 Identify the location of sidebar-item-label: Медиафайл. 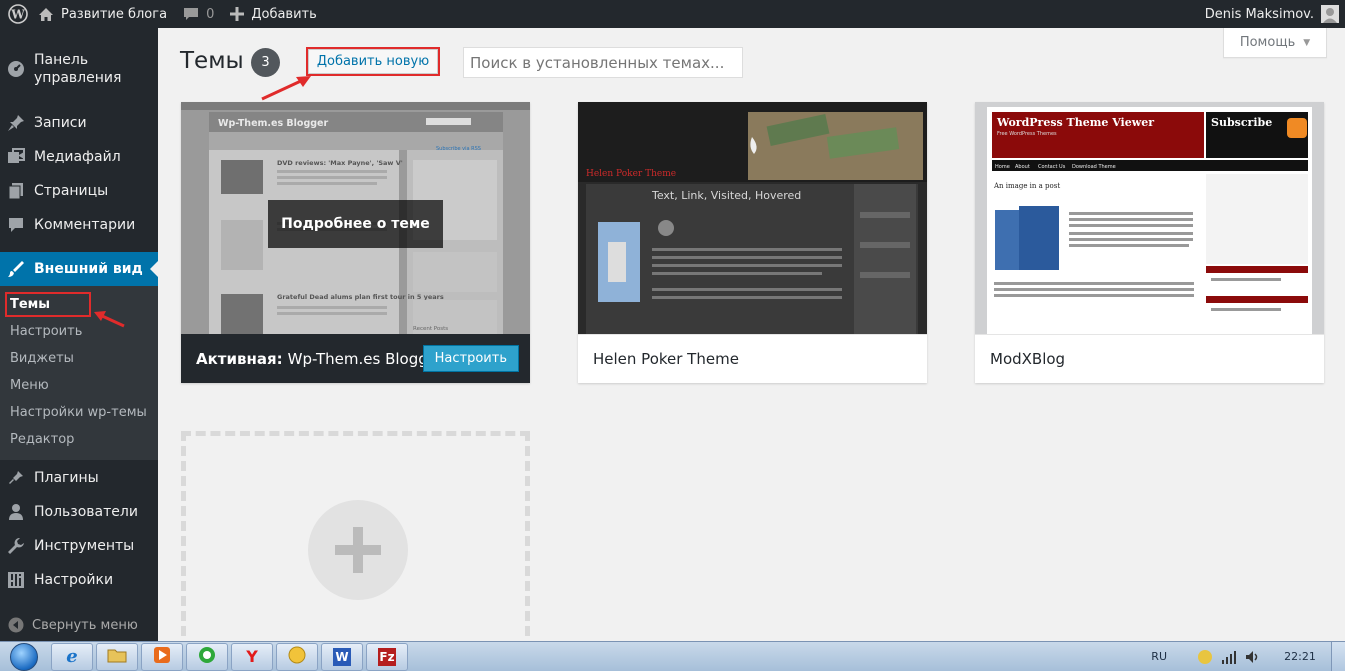
(77, 157).